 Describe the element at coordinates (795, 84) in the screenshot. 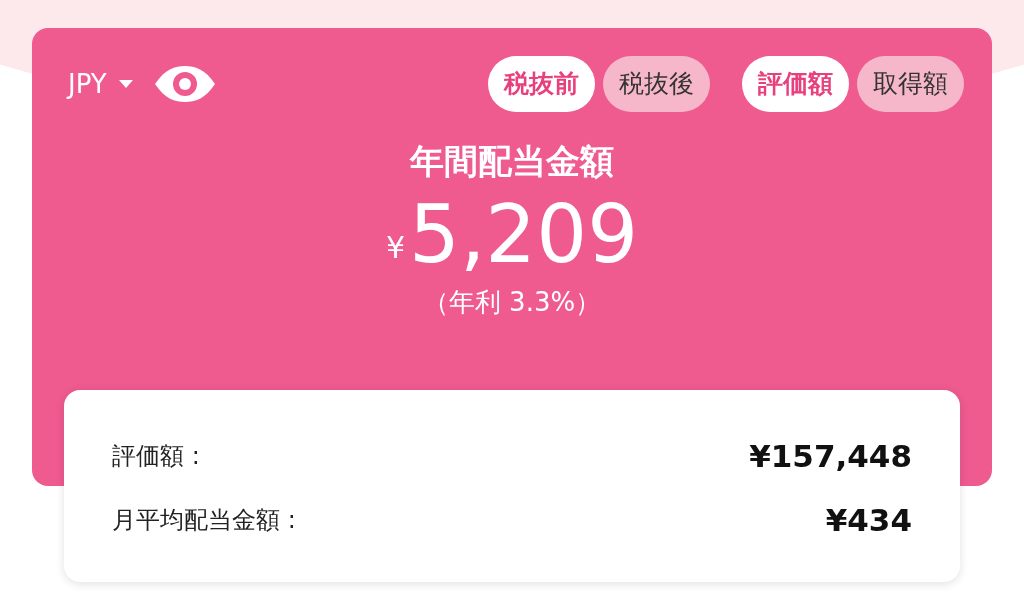

I see `filter-toggle: 評価額` at that location.